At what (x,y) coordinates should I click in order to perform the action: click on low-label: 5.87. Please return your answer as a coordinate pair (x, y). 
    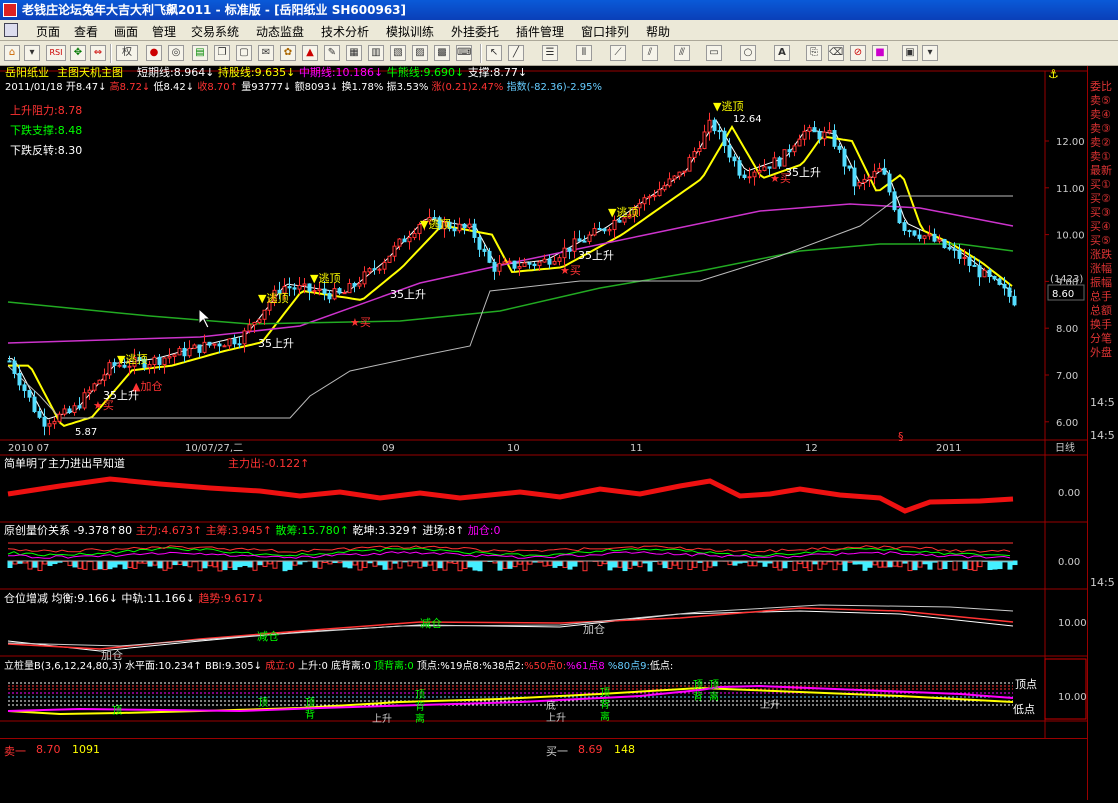
    Looking at the image, I should click on (86, 432).